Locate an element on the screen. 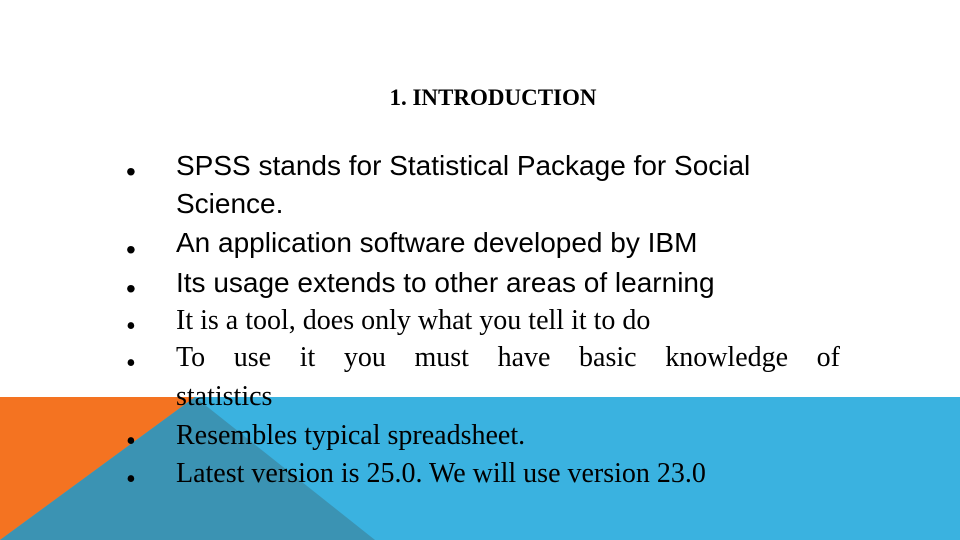  bullet-text: An application software developed by IBM is located at coordinates (437, 242).